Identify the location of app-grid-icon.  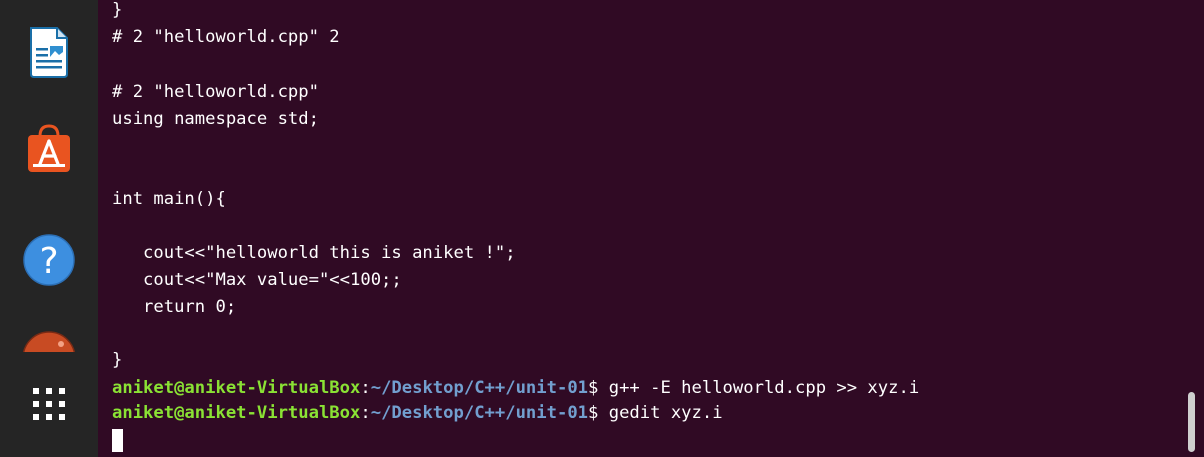
(49, 404).